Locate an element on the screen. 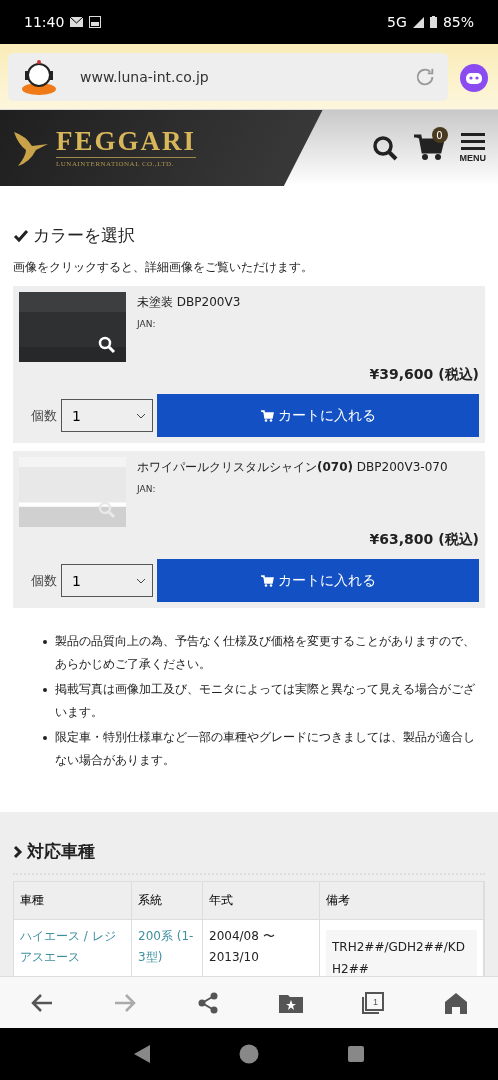  table-link: ハイエース / レジアスエース is located at coordinates (73, 947).